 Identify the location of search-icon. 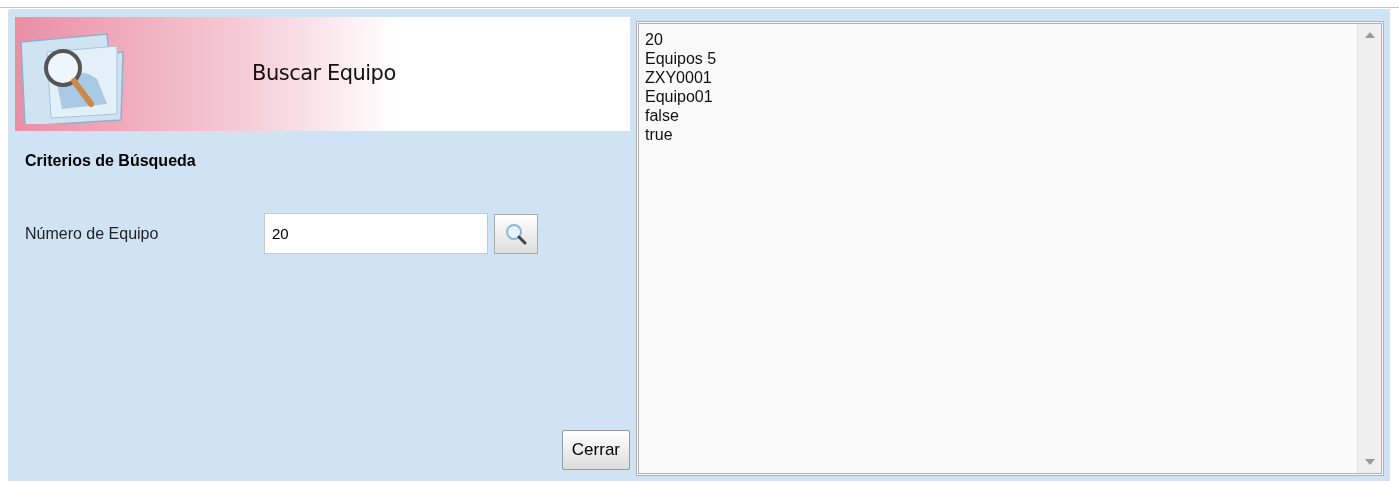
(516, 233).